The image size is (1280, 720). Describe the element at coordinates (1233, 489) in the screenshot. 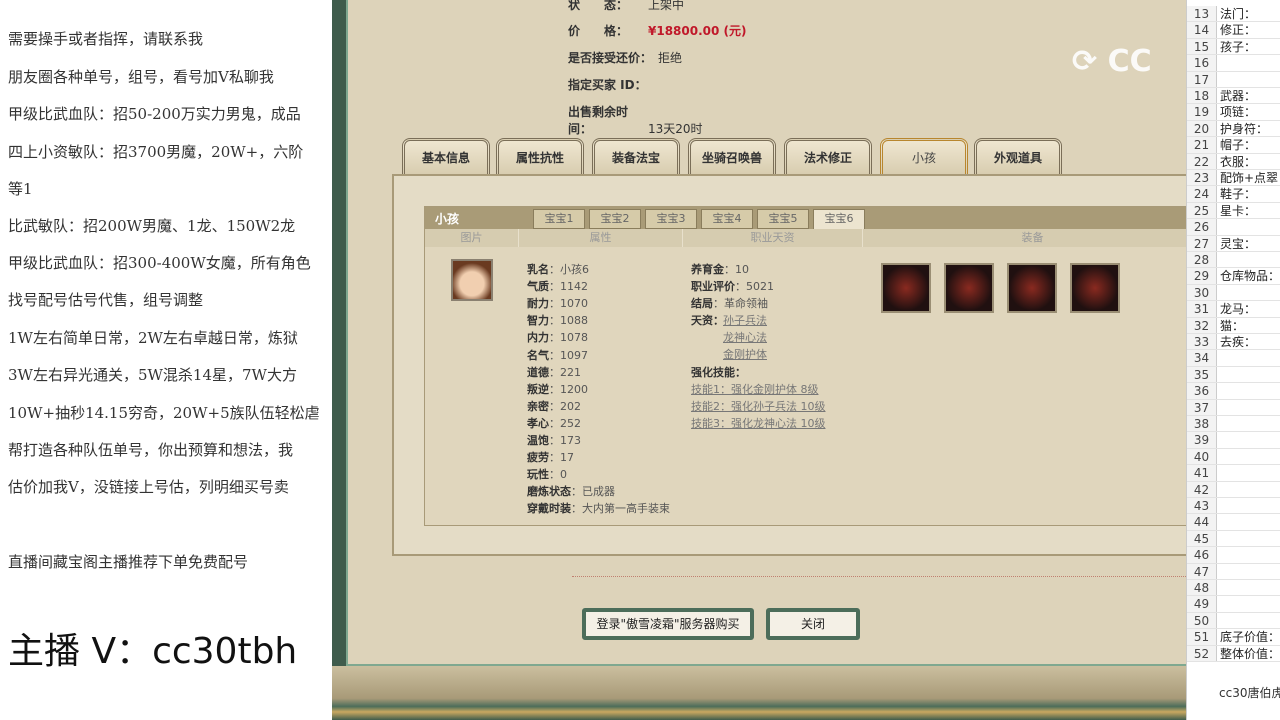

I see `sheet-row: 42` at that location.